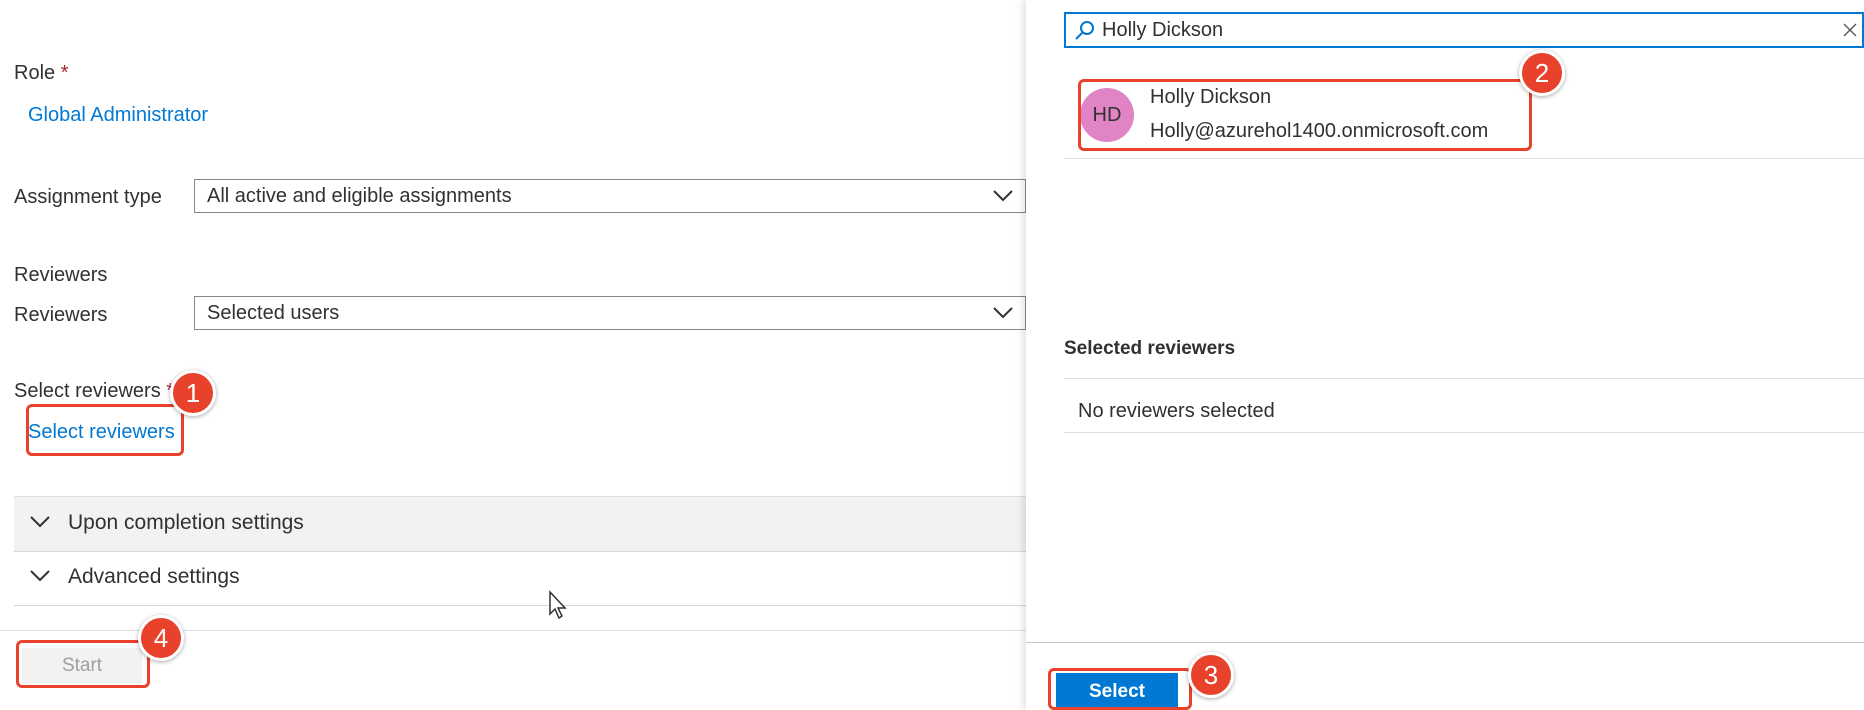 Image resolution: width=1864 pixels, height=710 pixels. What do you see at coordinates (118, 115) in the screenshot?
I see `role-value-link: Global Administrator` at bounding box center [118, 115].